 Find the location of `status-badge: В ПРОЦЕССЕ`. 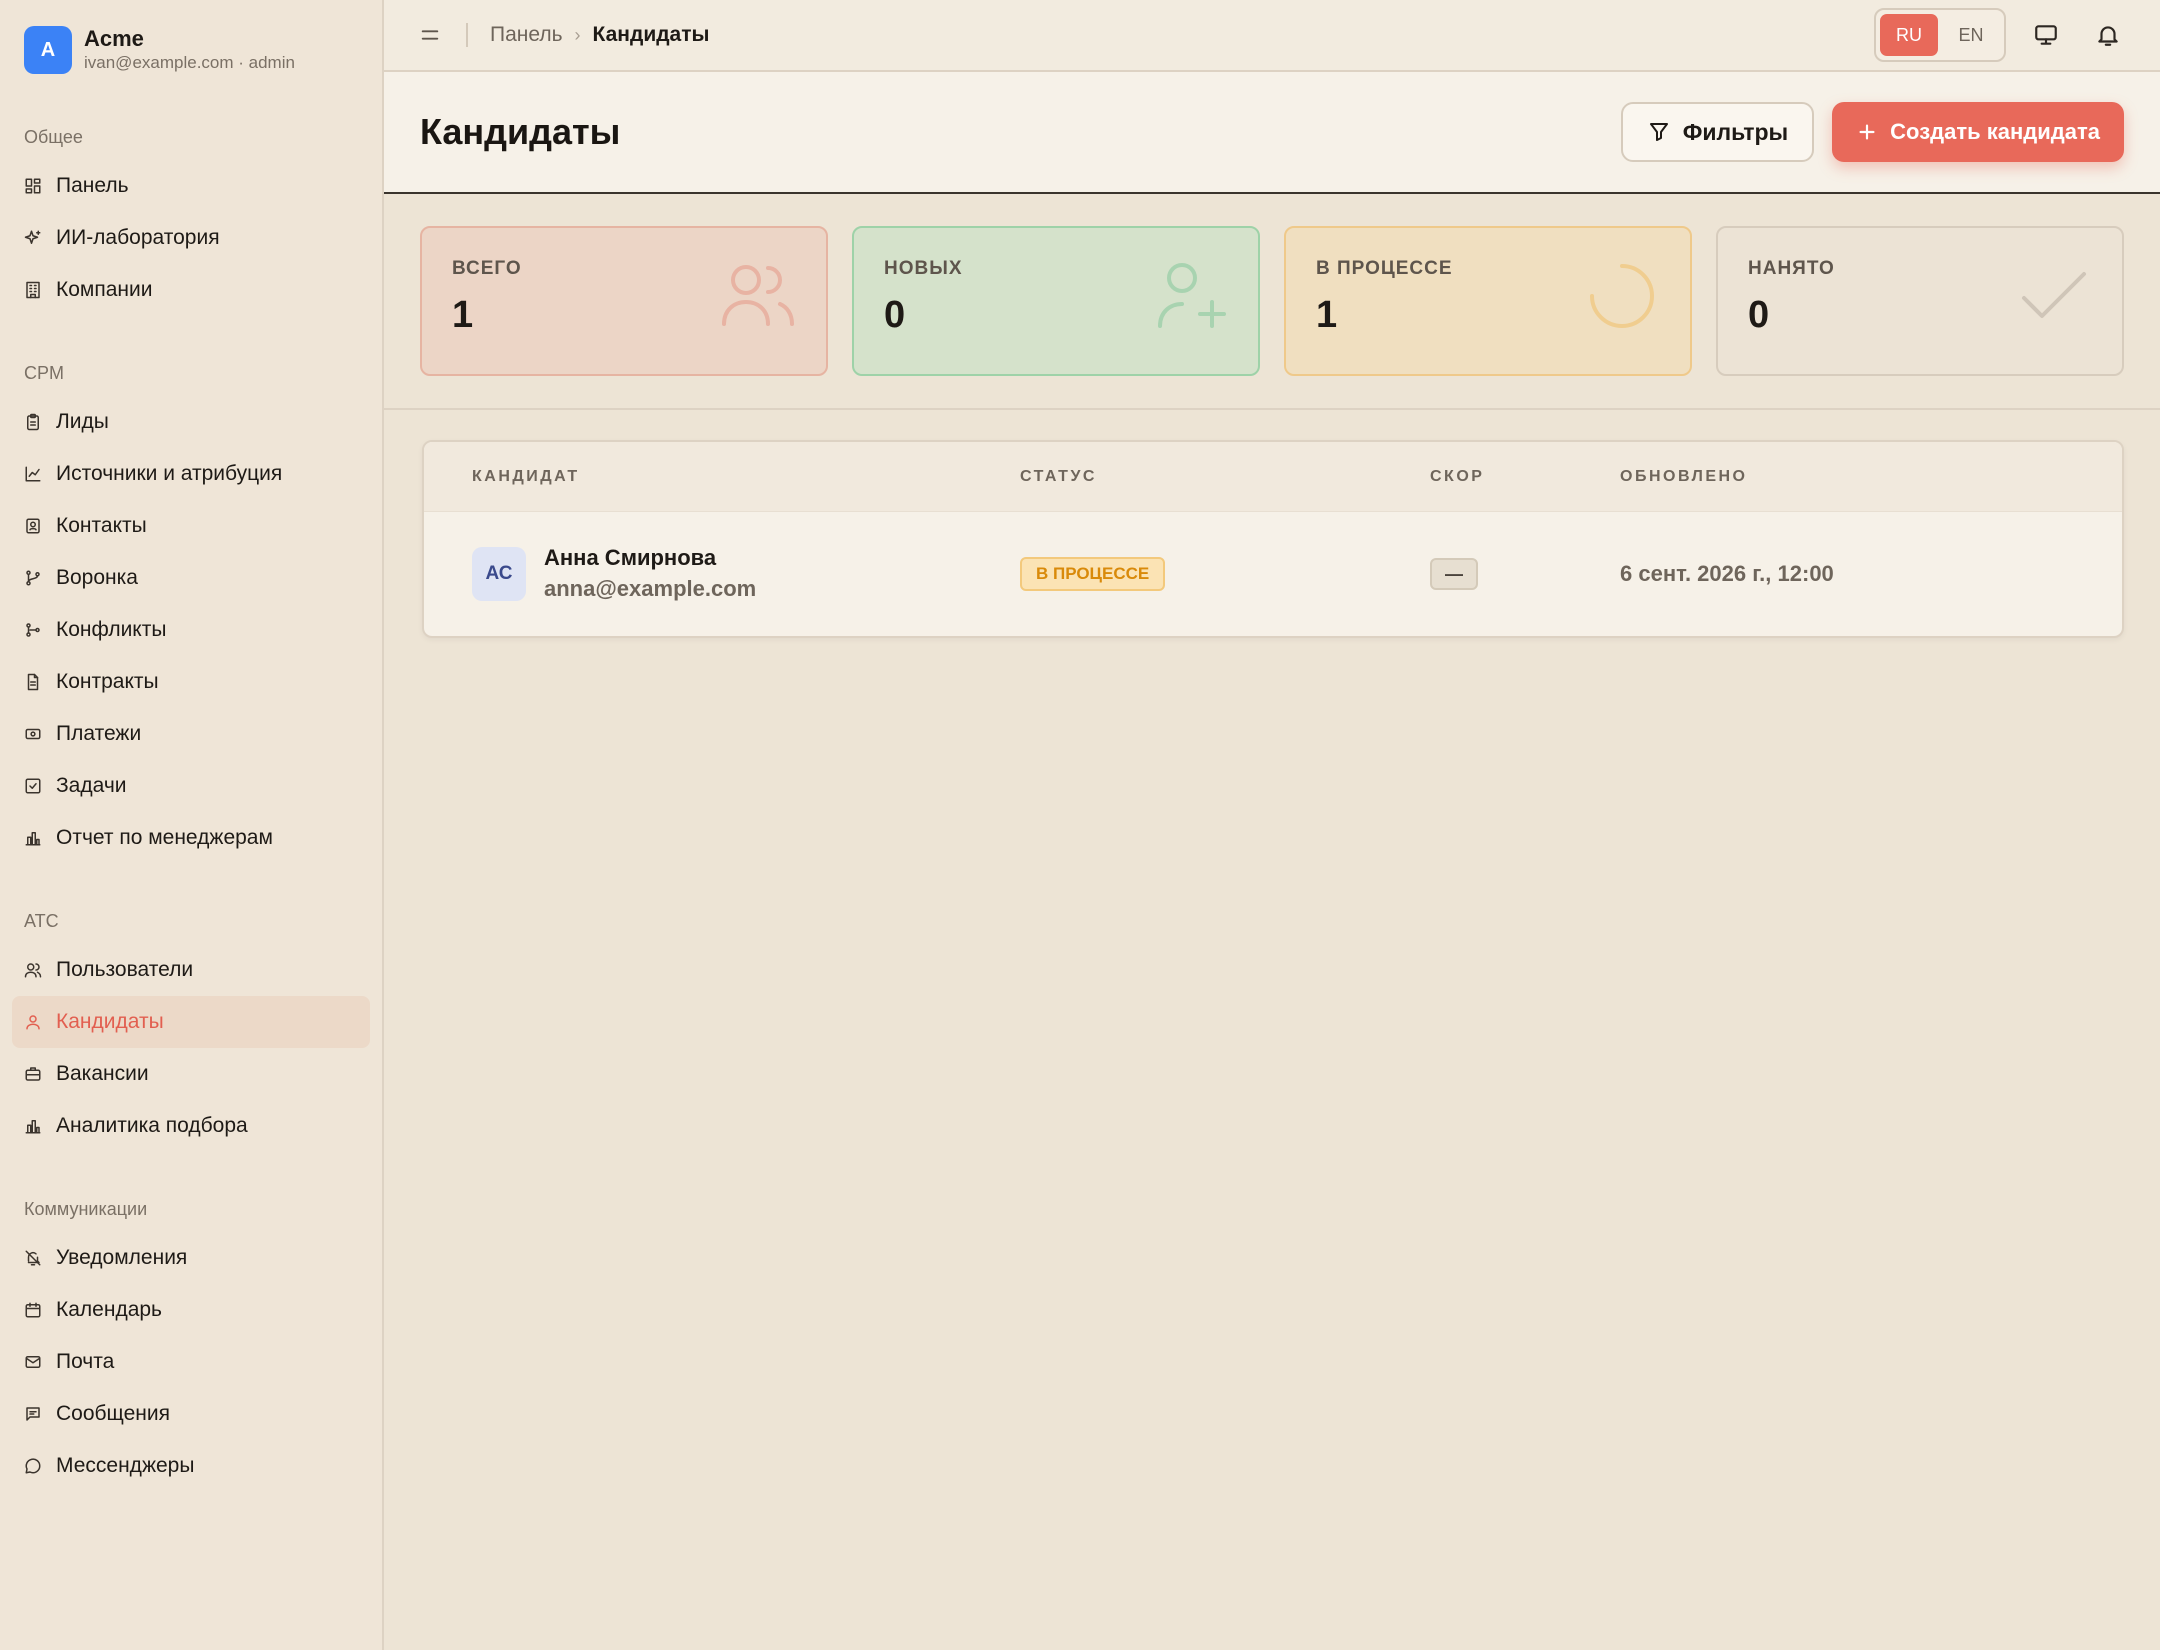

status-badge: В ПРОЦЕССЕ is located at coordinates (1093, 574).